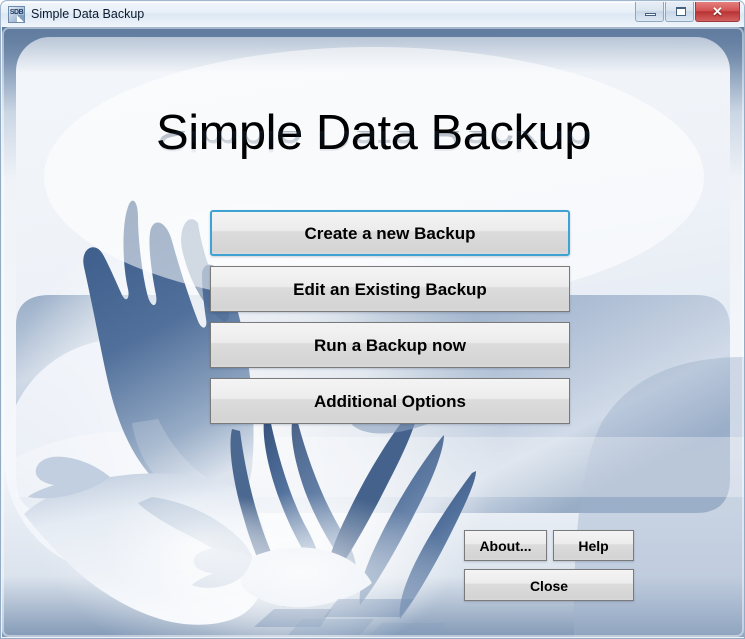 The image size is (745, 639). What do you see at coordinates (372, 13) in the screenshot?
I see `title-bar: SDB Simple Data Backup ✕` at bounding box center [372, 13].